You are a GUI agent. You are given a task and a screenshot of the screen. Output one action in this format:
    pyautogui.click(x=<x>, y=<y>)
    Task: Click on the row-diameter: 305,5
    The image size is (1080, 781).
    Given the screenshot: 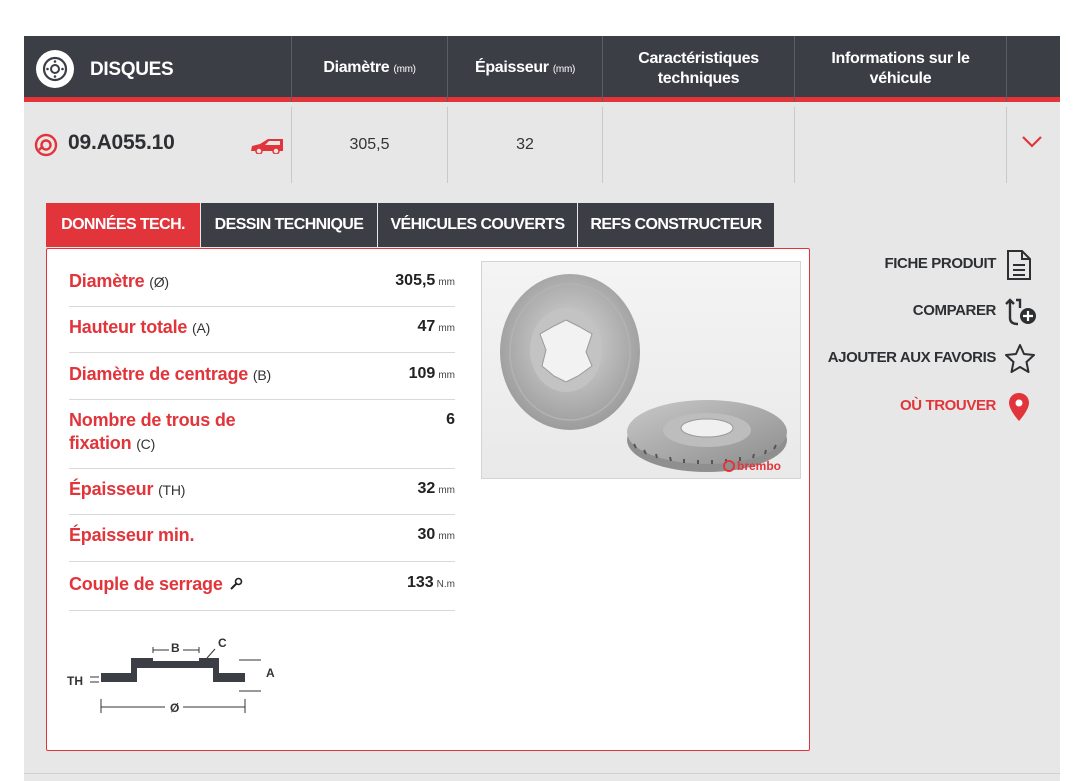 What is the action you would take?
    pyautogui.click(x=370, y=145)
    